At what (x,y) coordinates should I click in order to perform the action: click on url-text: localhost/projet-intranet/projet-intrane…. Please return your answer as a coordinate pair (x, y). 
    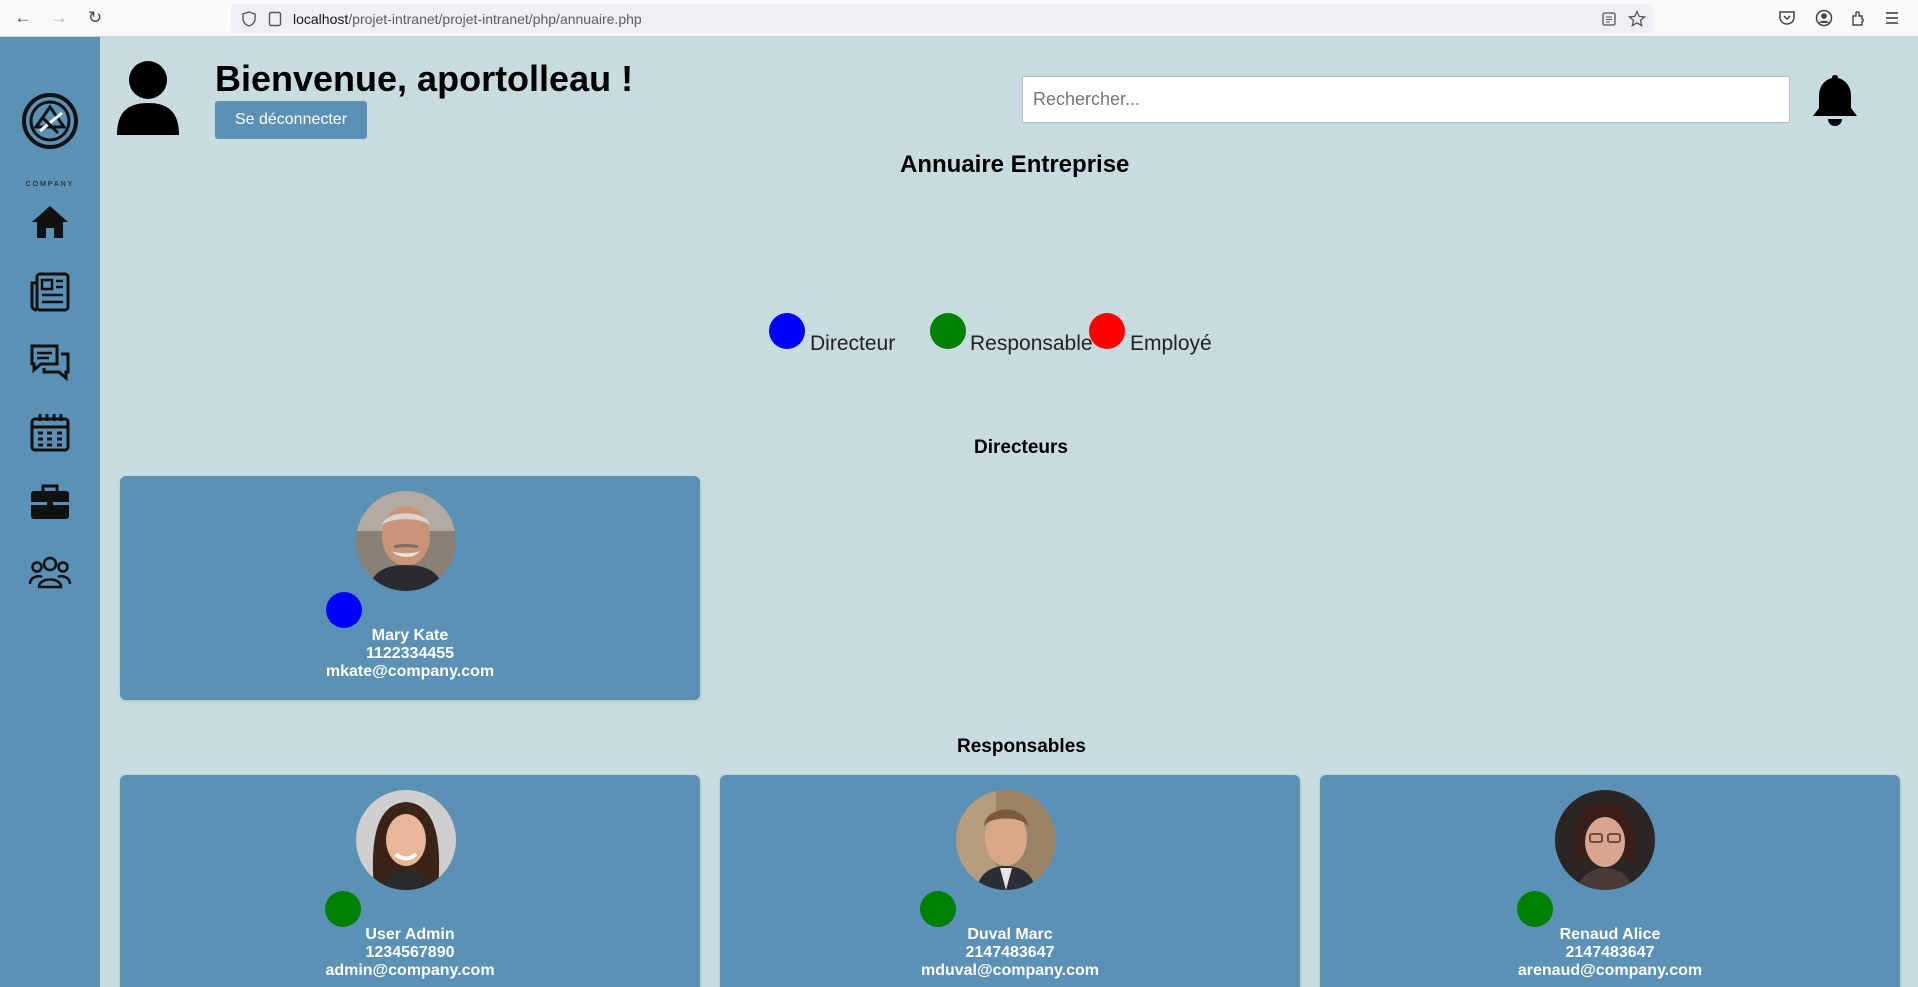
    Looking at the image, I should click on (467, 19).